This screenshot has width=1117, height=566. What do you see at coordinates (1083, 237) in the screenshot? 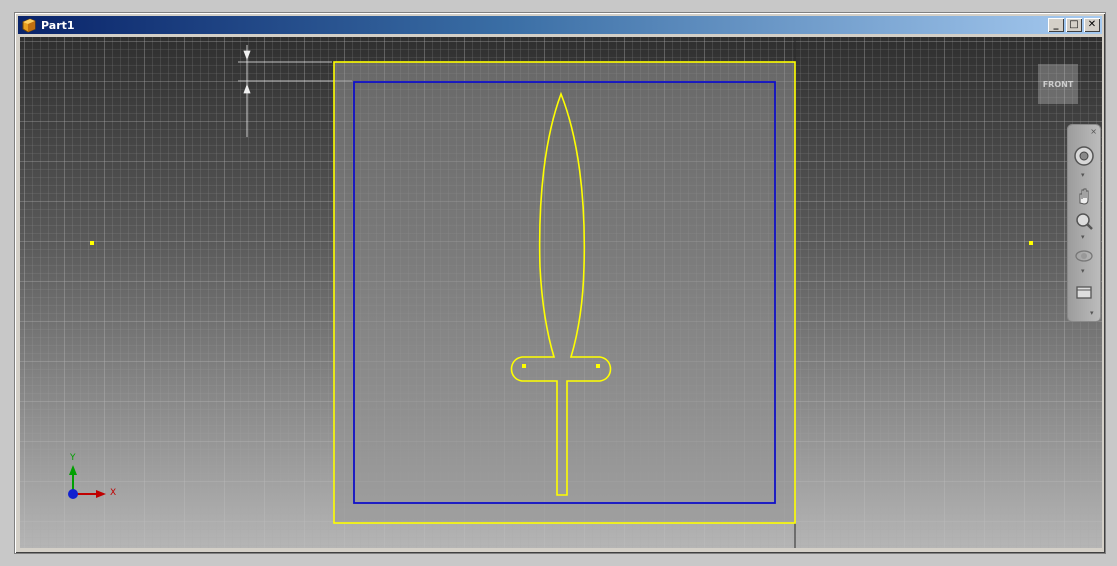
I see `zoom-chevron-down-icon: ▾` at bounding box center [1083, 237].